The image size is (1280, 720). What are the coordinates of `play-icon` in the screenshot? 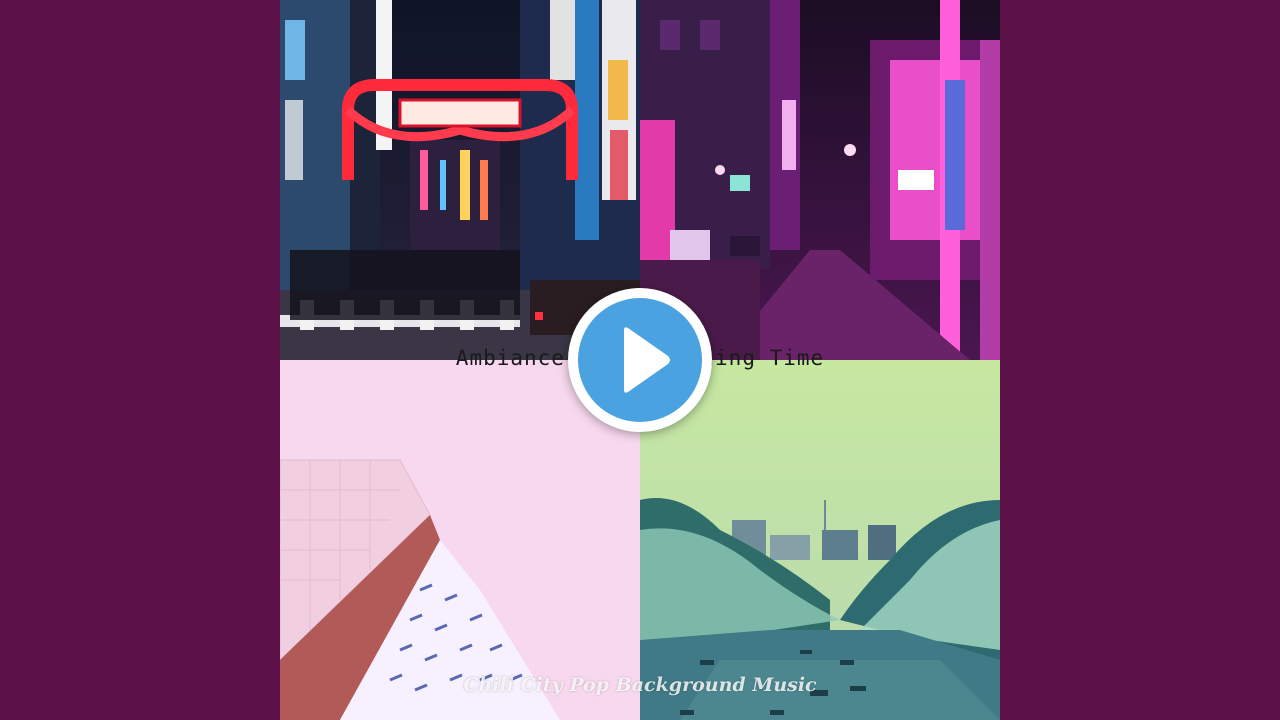 It's located at (647, 360).